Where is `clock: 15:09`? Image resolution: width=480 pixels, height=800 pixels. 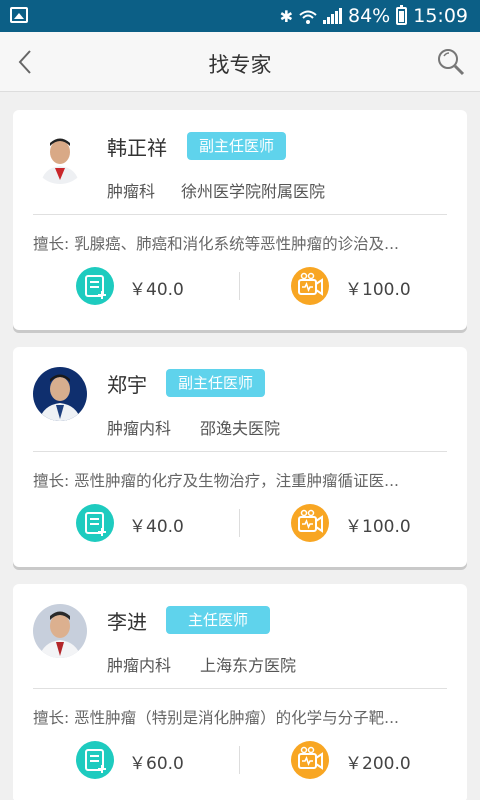 clock: 15:09 is located at coordinates (440, 16).